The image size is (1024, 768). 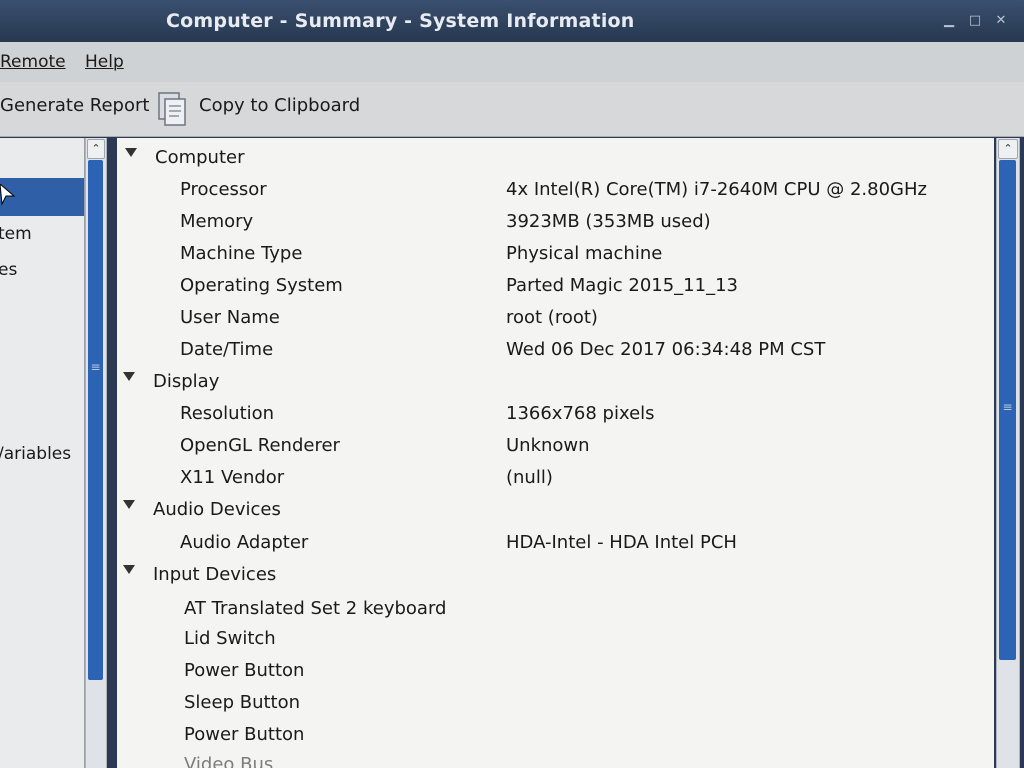 What do you see at coordinates (244, 542) in the screenshot?
I see `row-key: Audio Adapter` at bounding box center [244, 542].